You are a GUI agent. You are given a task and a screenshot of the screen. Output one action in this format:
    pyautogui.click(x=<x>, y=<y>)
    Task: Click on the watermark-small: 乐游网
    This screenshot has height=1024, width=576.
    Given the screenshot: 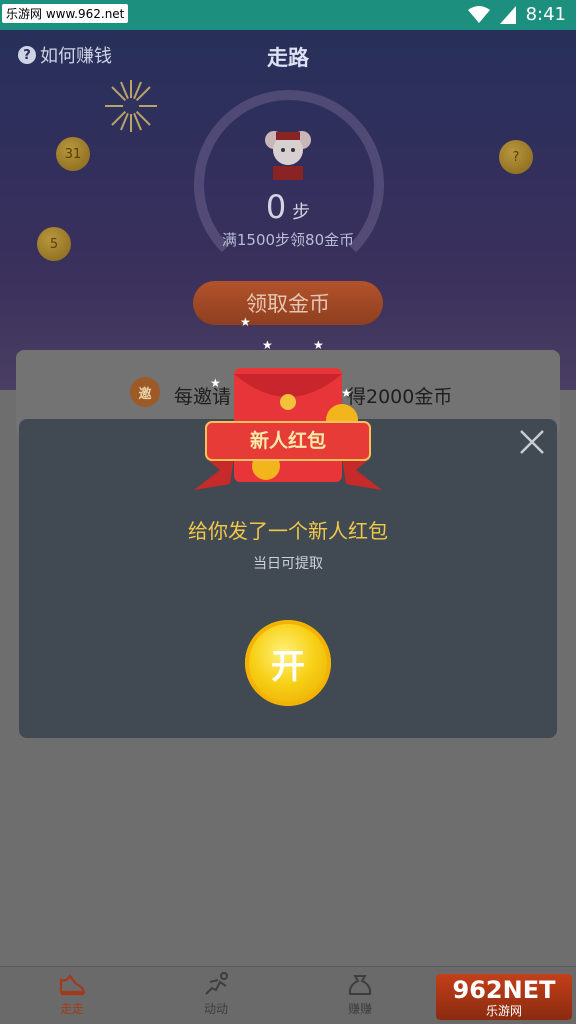 What is the action you would take?
    pyautogui.click(x=503, y=1010)
    